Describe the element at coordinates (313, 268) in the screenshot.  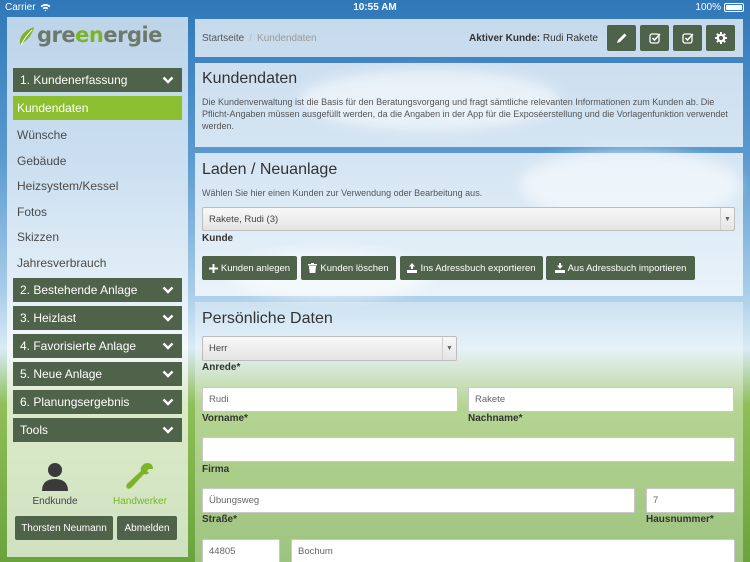
I see `trash-icon` at that location.